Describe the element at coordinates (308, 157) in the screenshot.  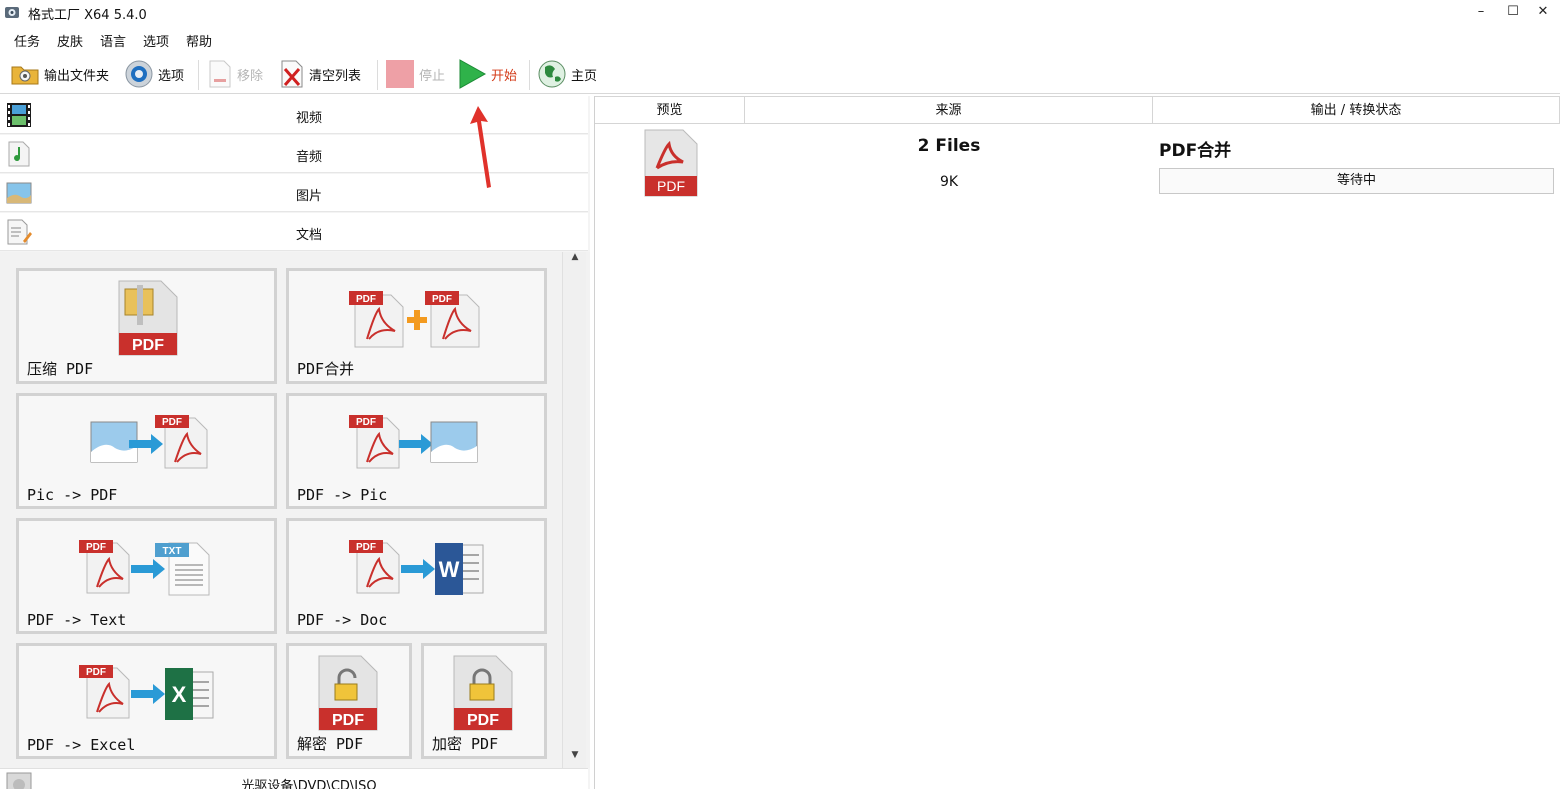
I see `category-label: 音频` at that location.